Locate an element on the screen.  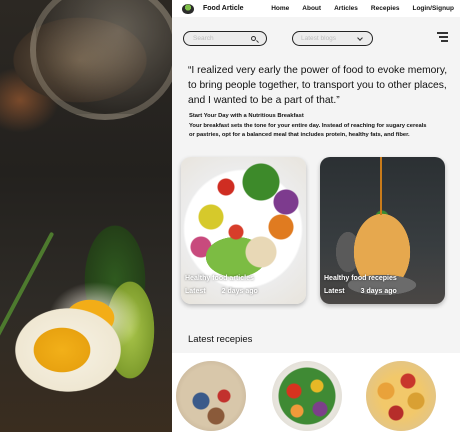
article-card: Healthy food articles Latest 2 days ago is located at coordinates (243, 230).